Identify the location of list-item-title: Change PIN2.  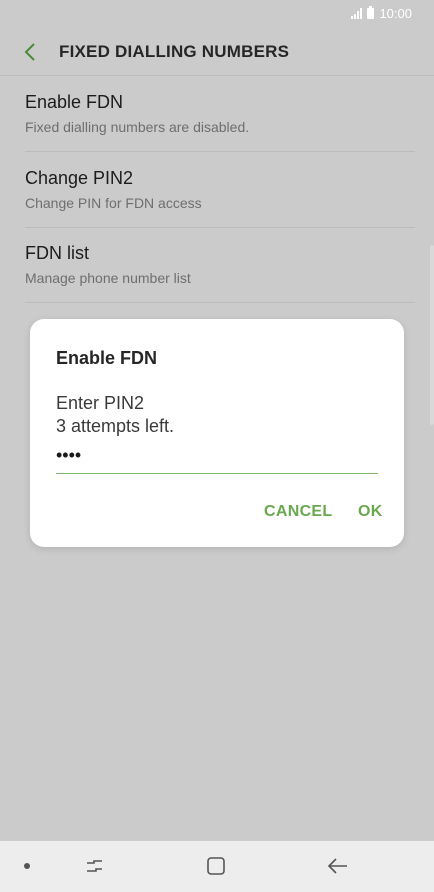
(79, 178).